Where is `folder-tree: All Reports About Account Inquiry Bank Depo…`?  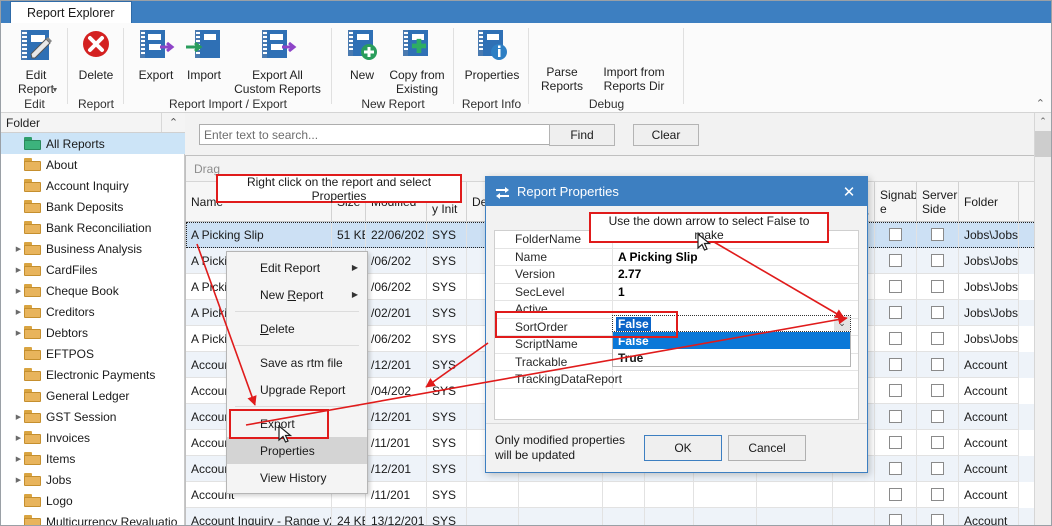 folder-tree: All Reports About Account Inquiry Bank Depo… is located at coordinates (93, 329).